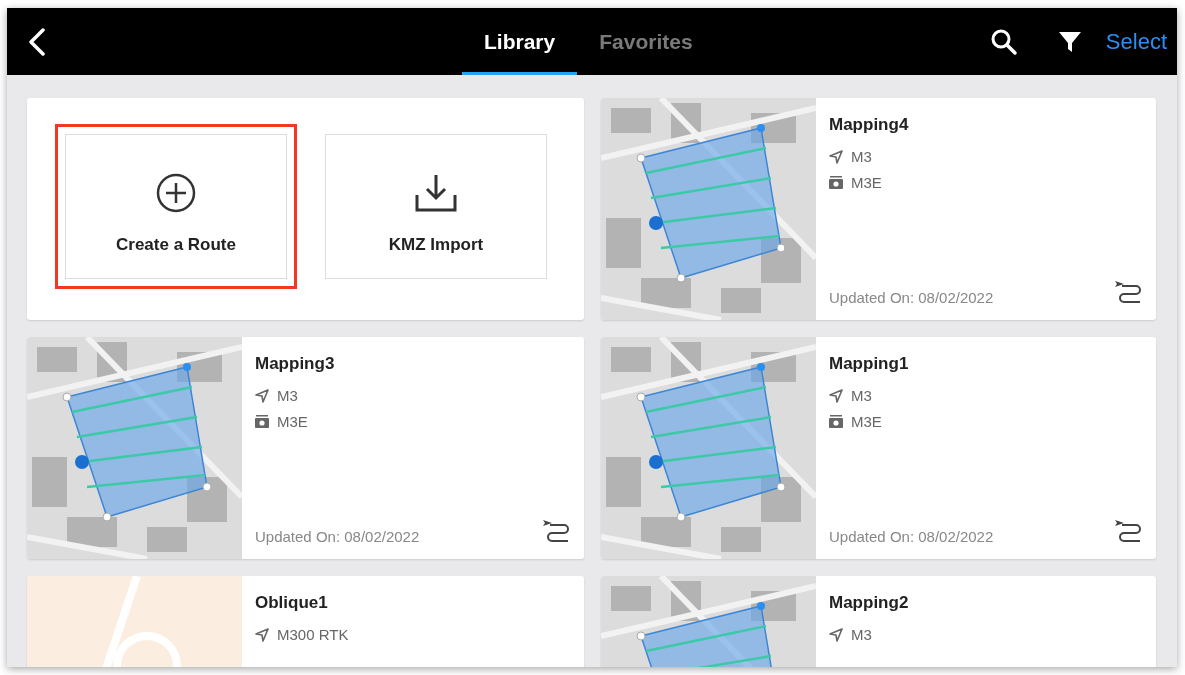  What do you see at coordinates (646, 41) in the screenshot?
I see `tab: Favorites` at bounding box center [646, 41].